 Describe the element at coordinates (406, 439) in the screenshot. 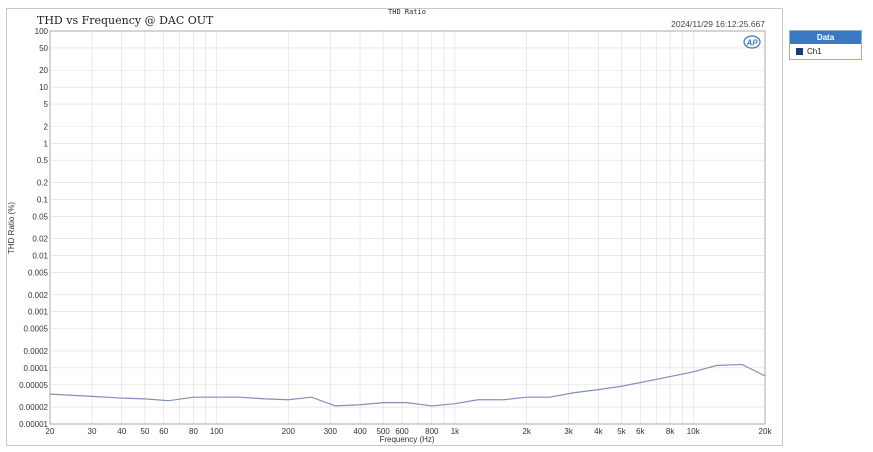

I see `x-axis-label: Frequency (Hz)` at that location.